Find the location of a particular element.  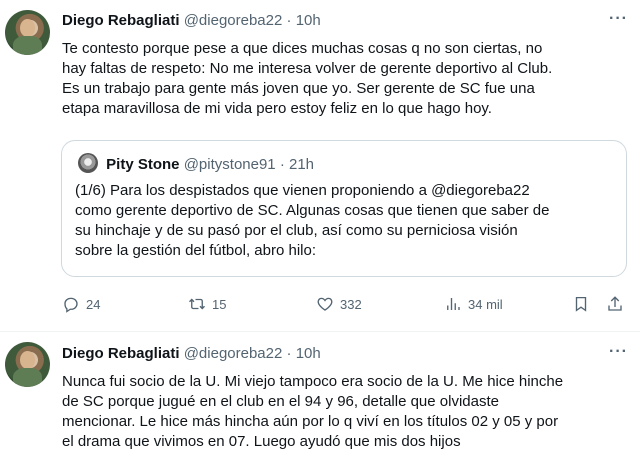

quoted-avatar is located at coordinates (88, 163).